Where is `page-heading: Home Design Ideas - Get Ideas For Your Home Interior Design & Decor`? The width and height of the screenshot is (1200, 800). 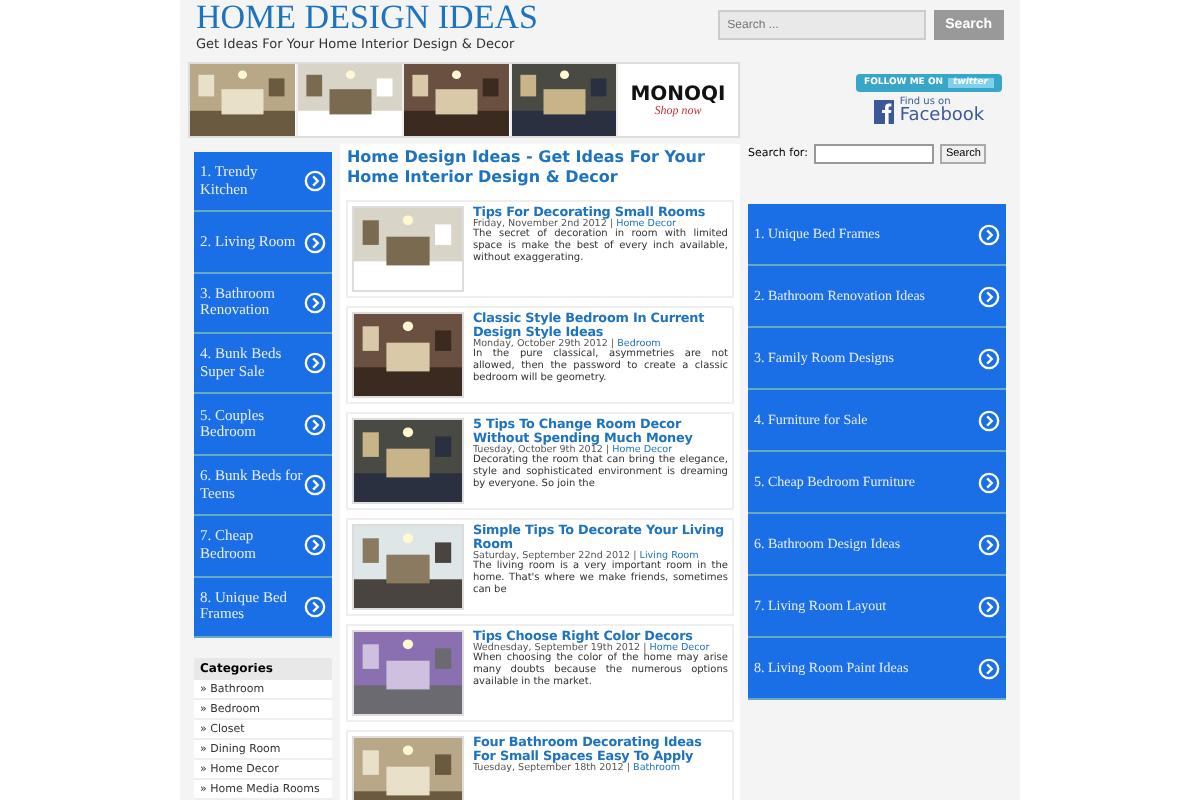
page-heading: Home Design Ideas - Get Ideas For Your Home Interior Design & Decor is located at coordinates (526, 168).